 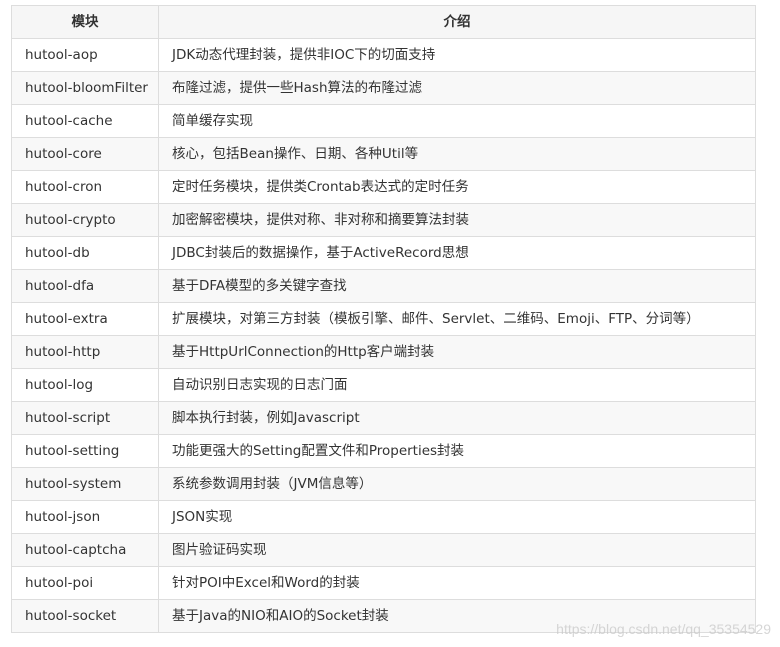 I want to click on table-row: hutool-aop JDK动态代理封装，提供非IOC下的切面支持, so click(x=383, y=55).